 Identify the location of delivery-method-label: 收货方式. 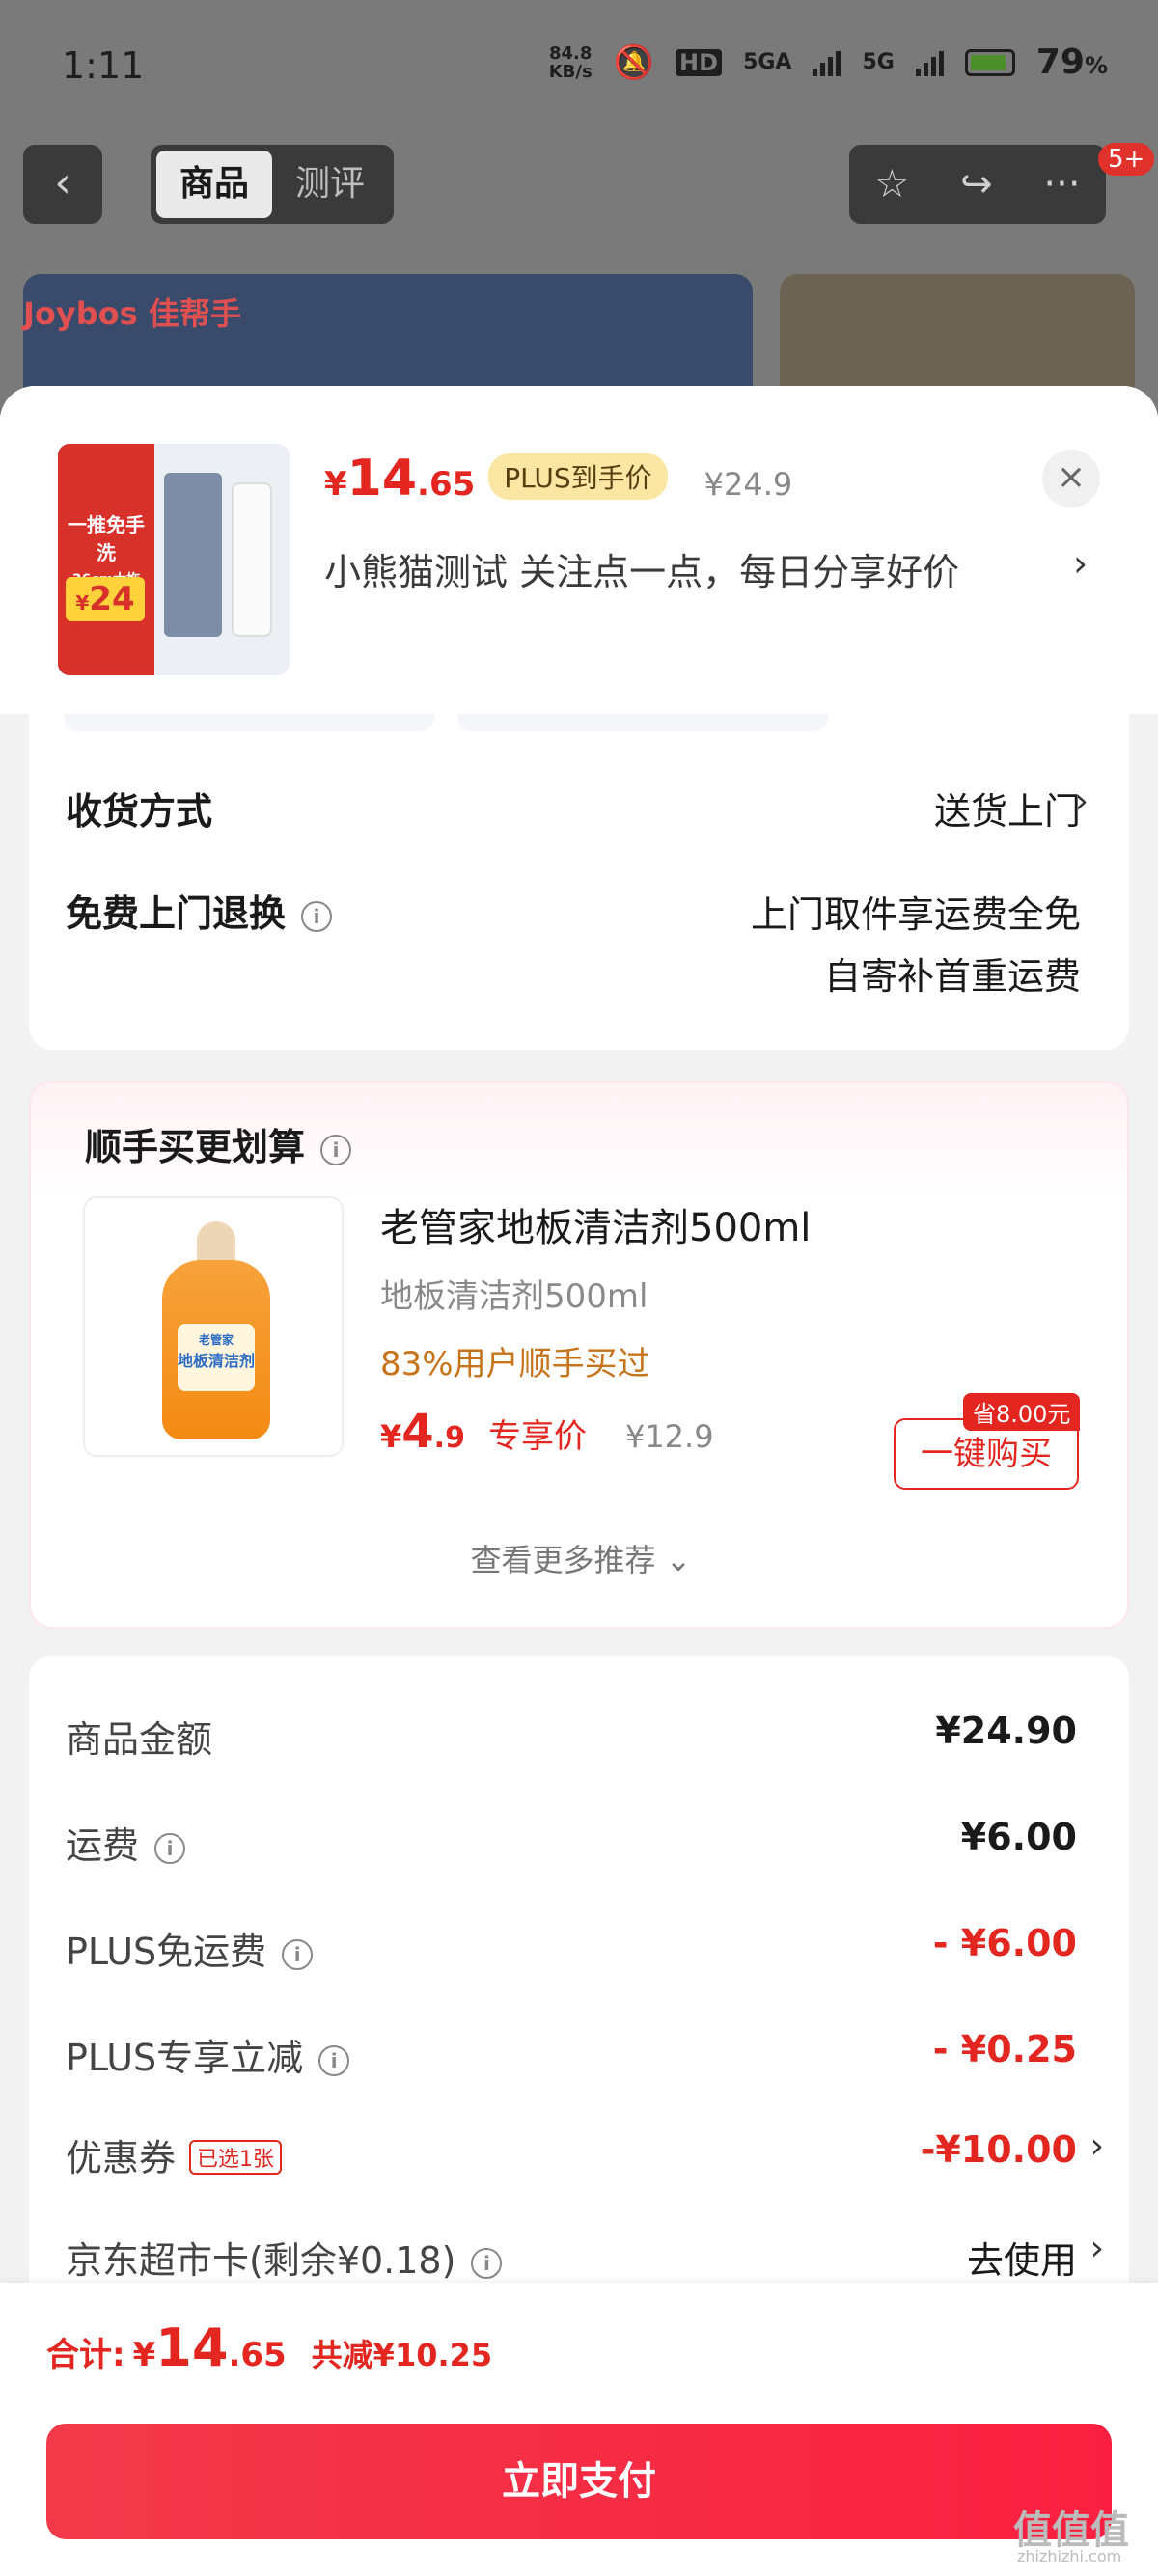
(139, 811).